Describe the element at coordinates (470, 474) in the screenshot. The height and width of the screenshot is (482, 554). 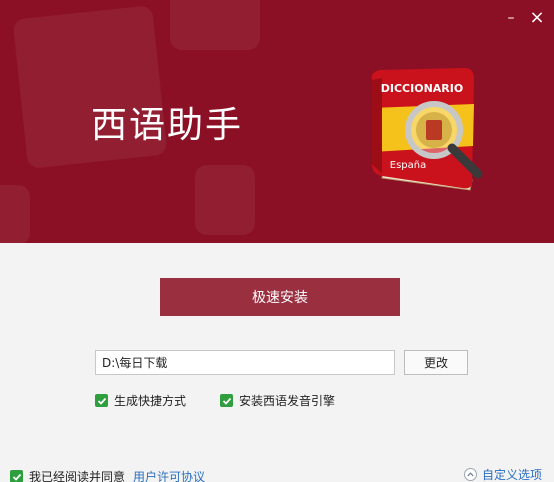
I see `chevron-up-icon` at that location.